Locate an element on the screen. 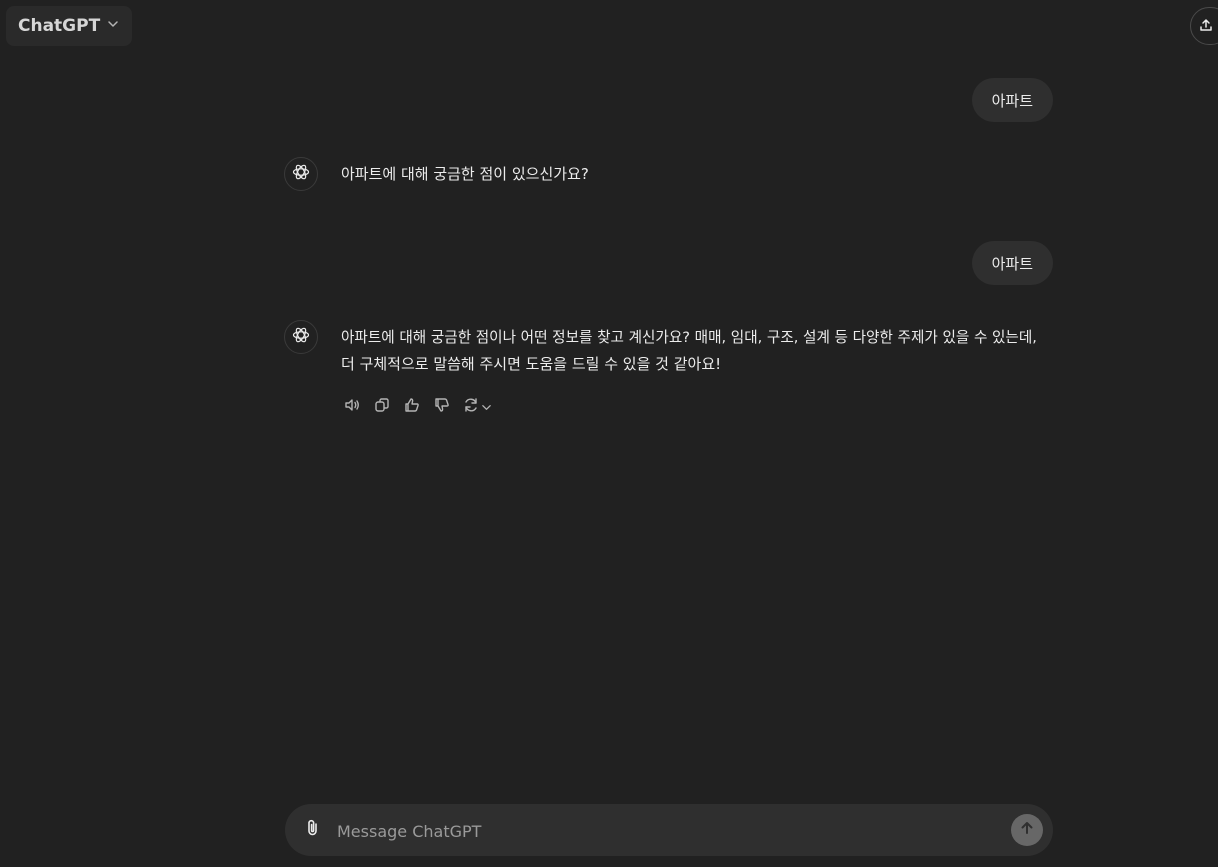  attach-file-button is located at coordinates (313, 830).